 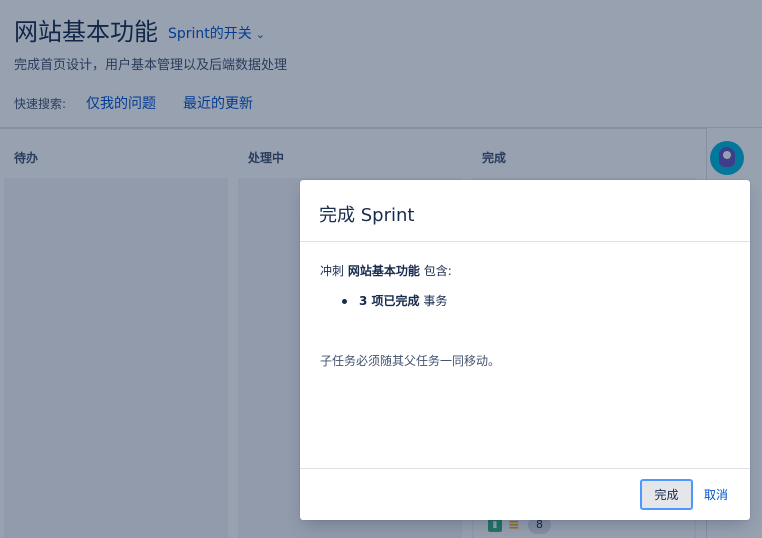 What do you see at coordinates (389, 301) in the screenshot?
I see `completed-count: 3 项已完成` at bounding box center [389, 301].